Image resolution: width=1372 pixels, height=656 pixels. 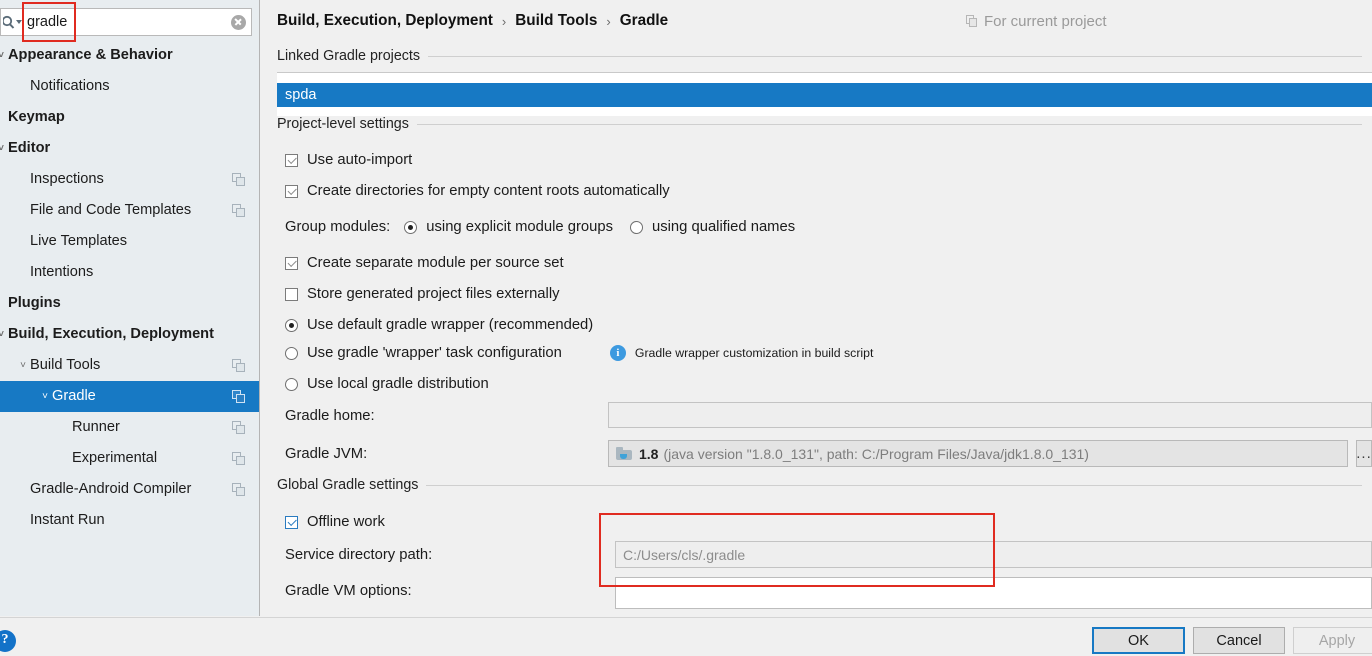 I want to click on sidebar-item-label: Appearance & Behavior, so click(x=90, y=55).